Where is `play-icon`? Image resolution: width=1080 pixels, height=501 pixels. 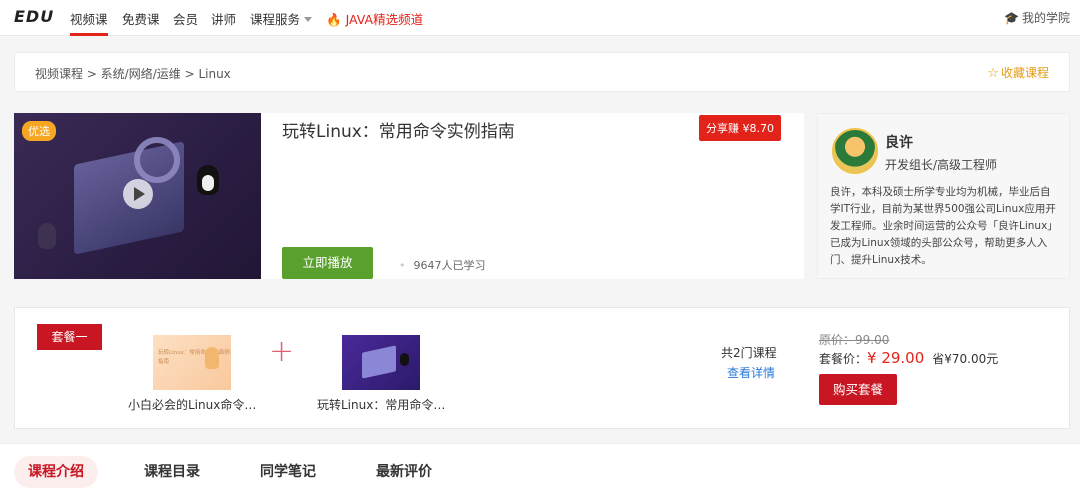 play-icon is located at coordinates (138, 194).